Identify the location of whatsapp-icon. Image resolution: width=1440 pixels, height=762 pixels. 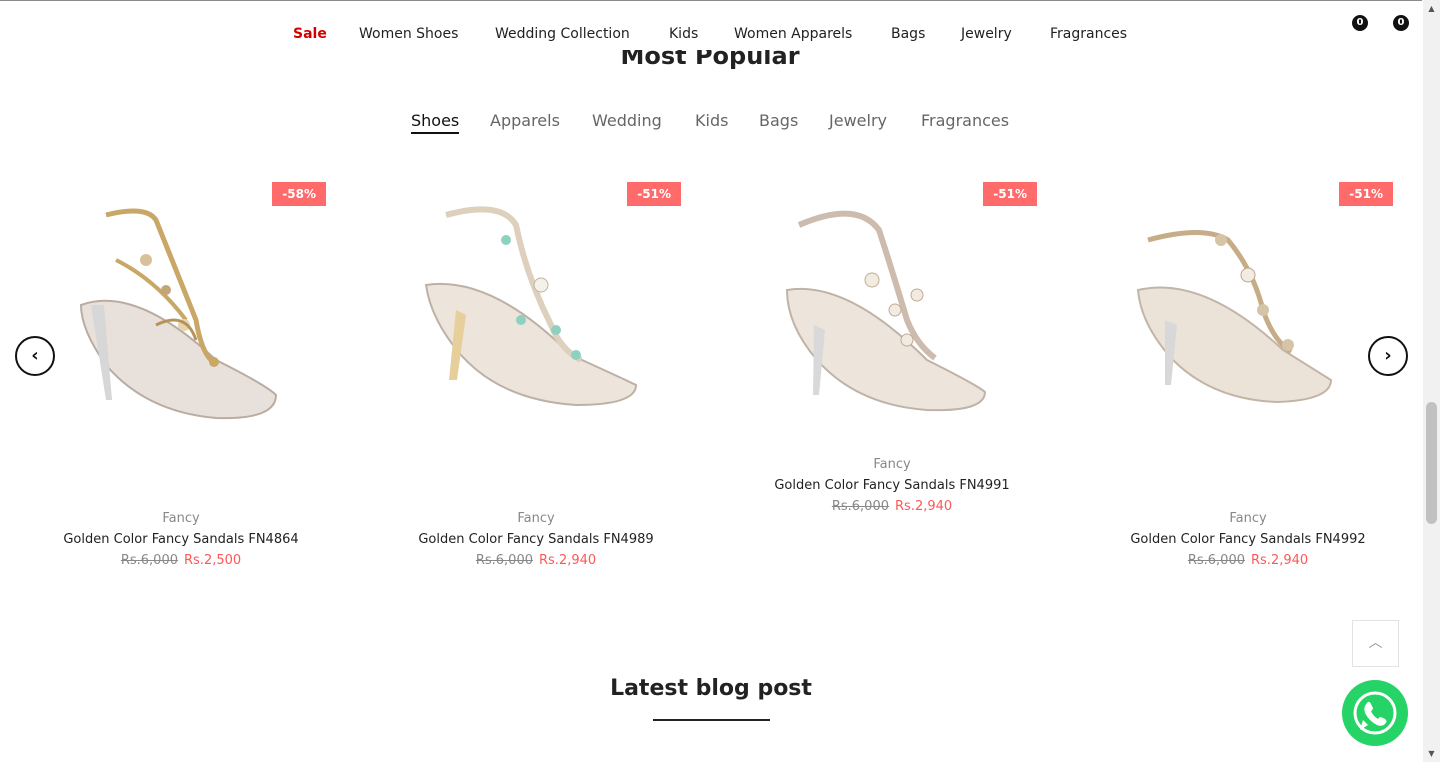
(1375, 713).